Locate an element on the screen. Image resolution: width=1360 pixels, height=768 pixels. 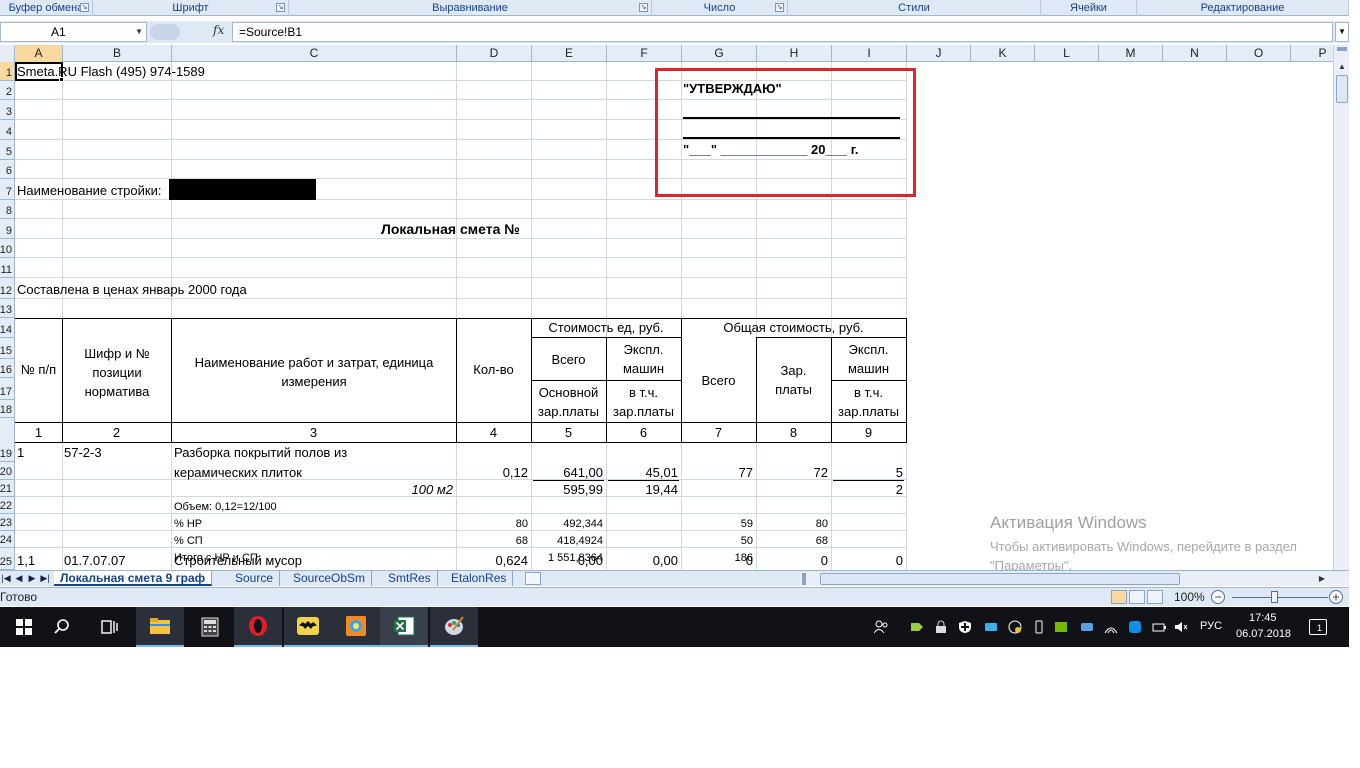
chevron-down-icon: ▼ is located at coordinates (139, 32).